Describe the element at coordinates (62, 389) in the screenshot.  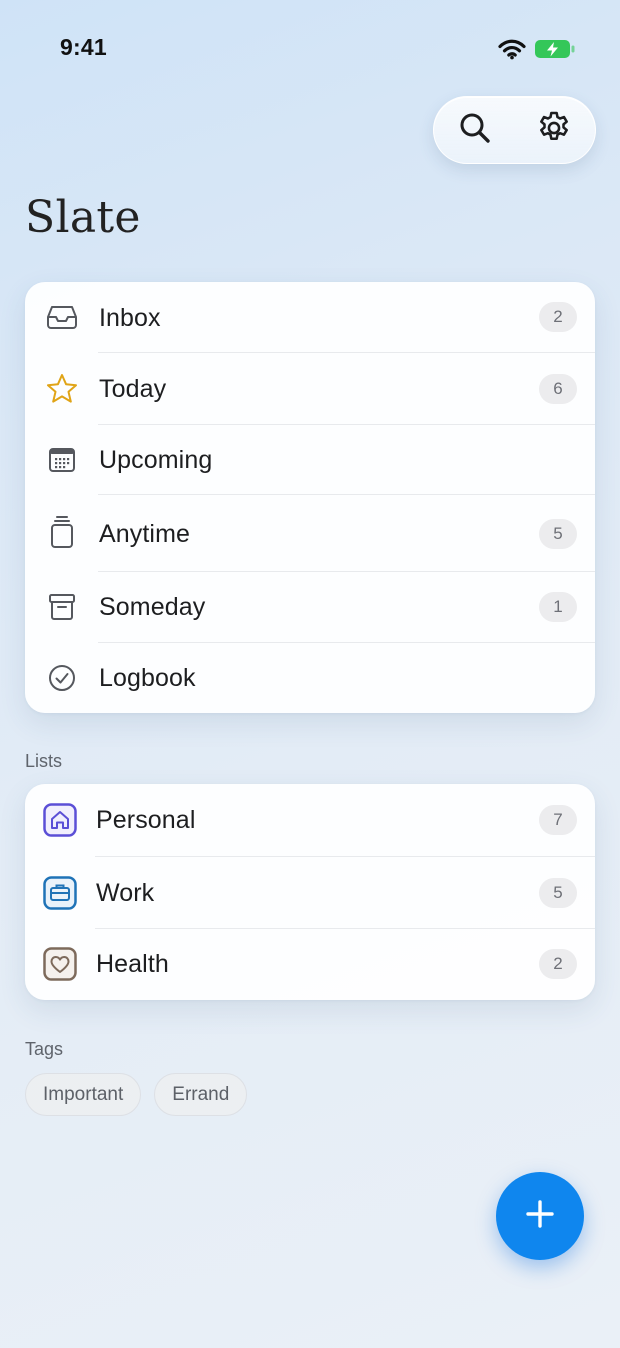
I see `star-icon` at that location.